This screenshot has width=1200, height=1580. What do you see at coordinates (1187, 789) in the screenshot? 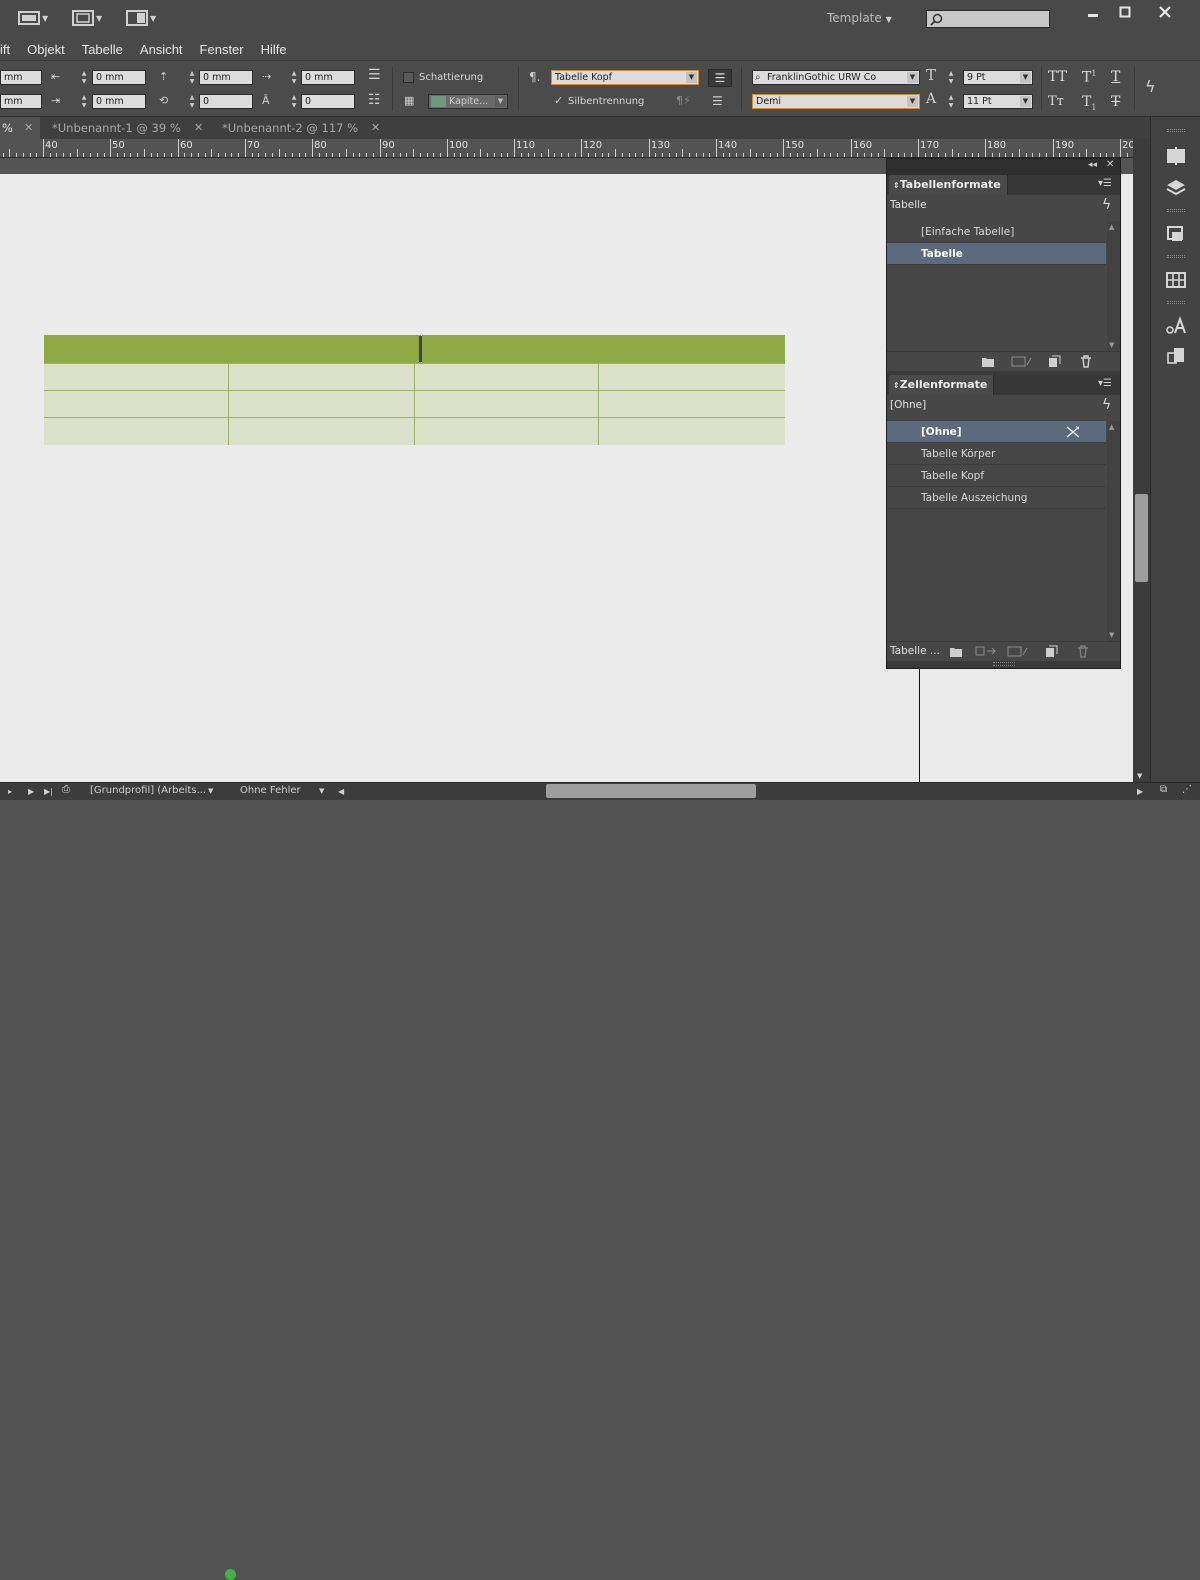
I see `resize-grip-icon: ⋰` at bounding box center [1187, 789].